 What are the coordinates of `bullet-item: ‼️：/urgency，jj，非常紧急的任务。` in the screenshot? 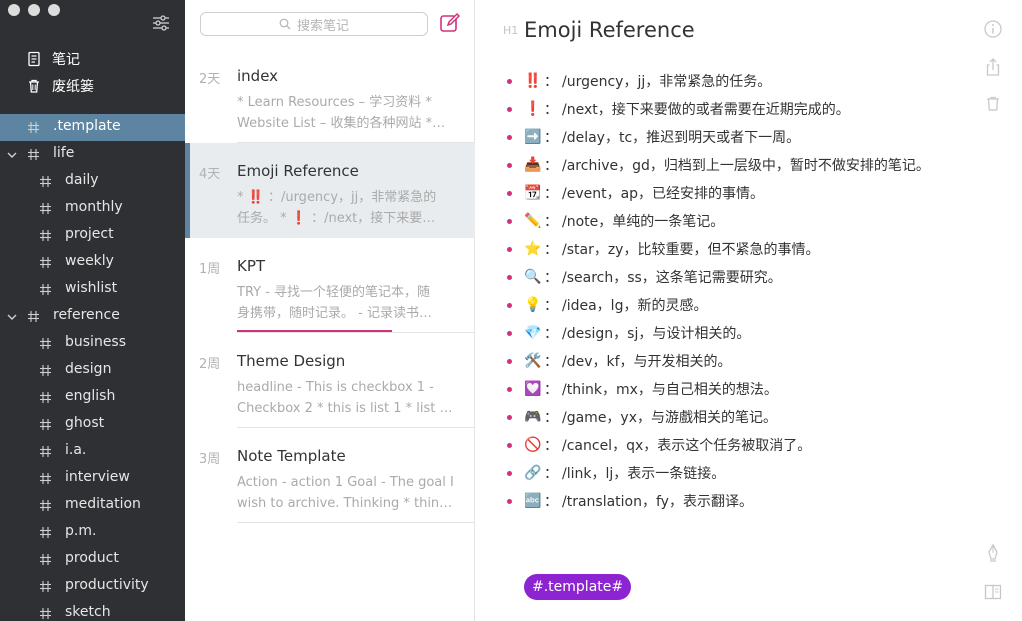 It's located at (639, 81).